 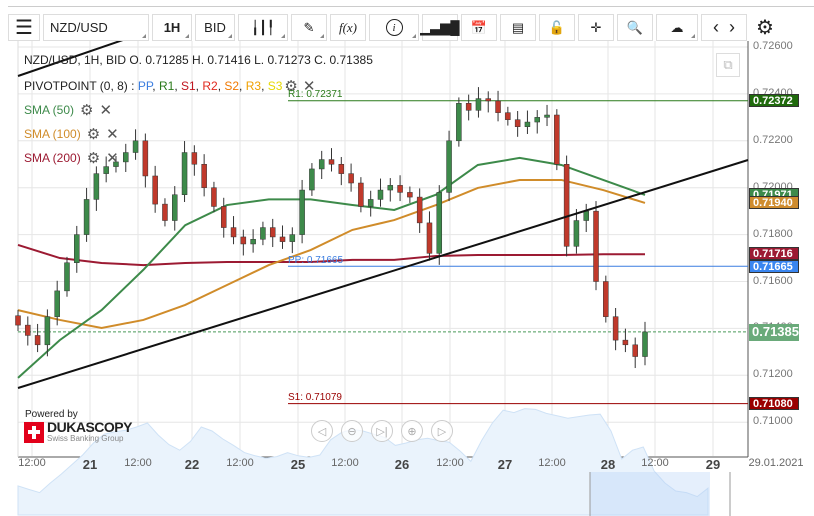 I want to click on chevron-left-icon: ‹, so click(x=716, y=27).